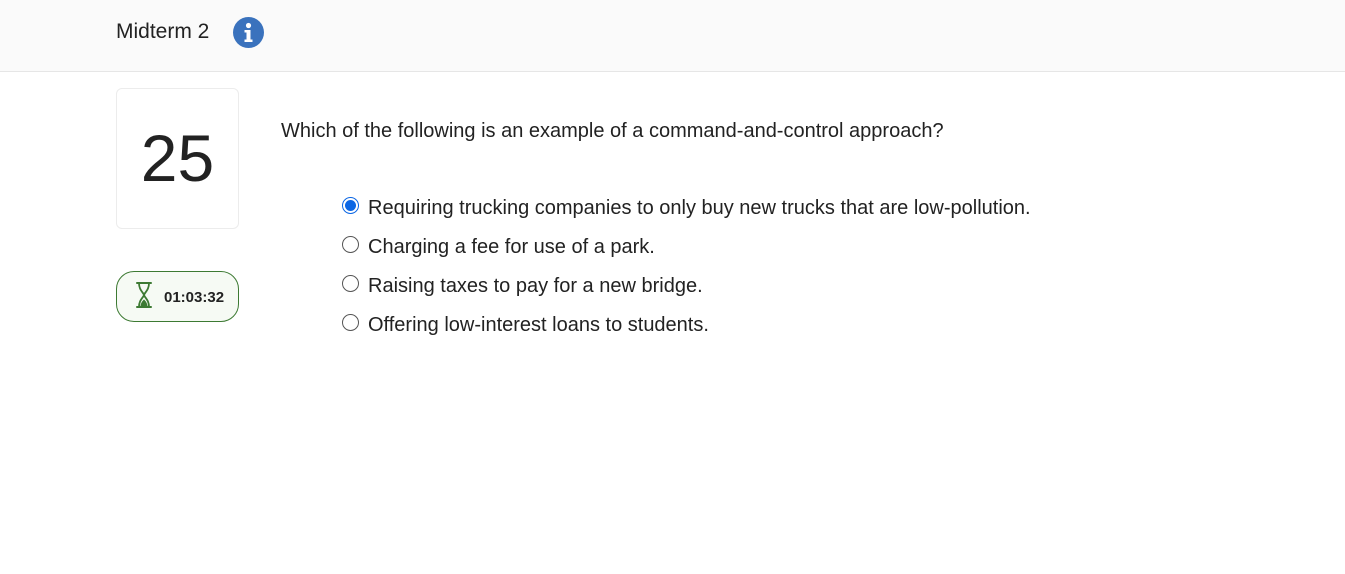 The image size is (1345, 574). I want to click on question-number-box: 25, so click(177, 158).